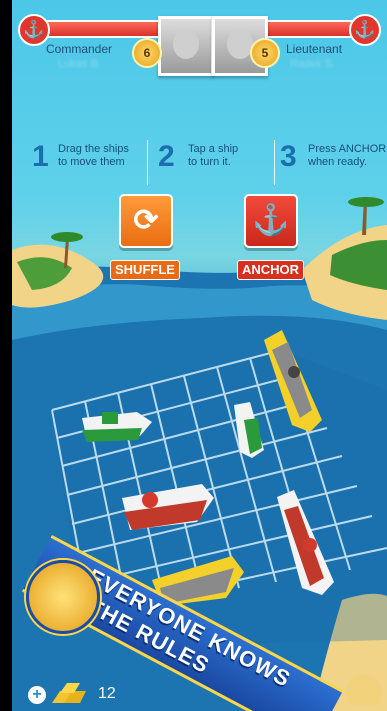  I want to click on left-player-rank: Commander, so click(79, 49).